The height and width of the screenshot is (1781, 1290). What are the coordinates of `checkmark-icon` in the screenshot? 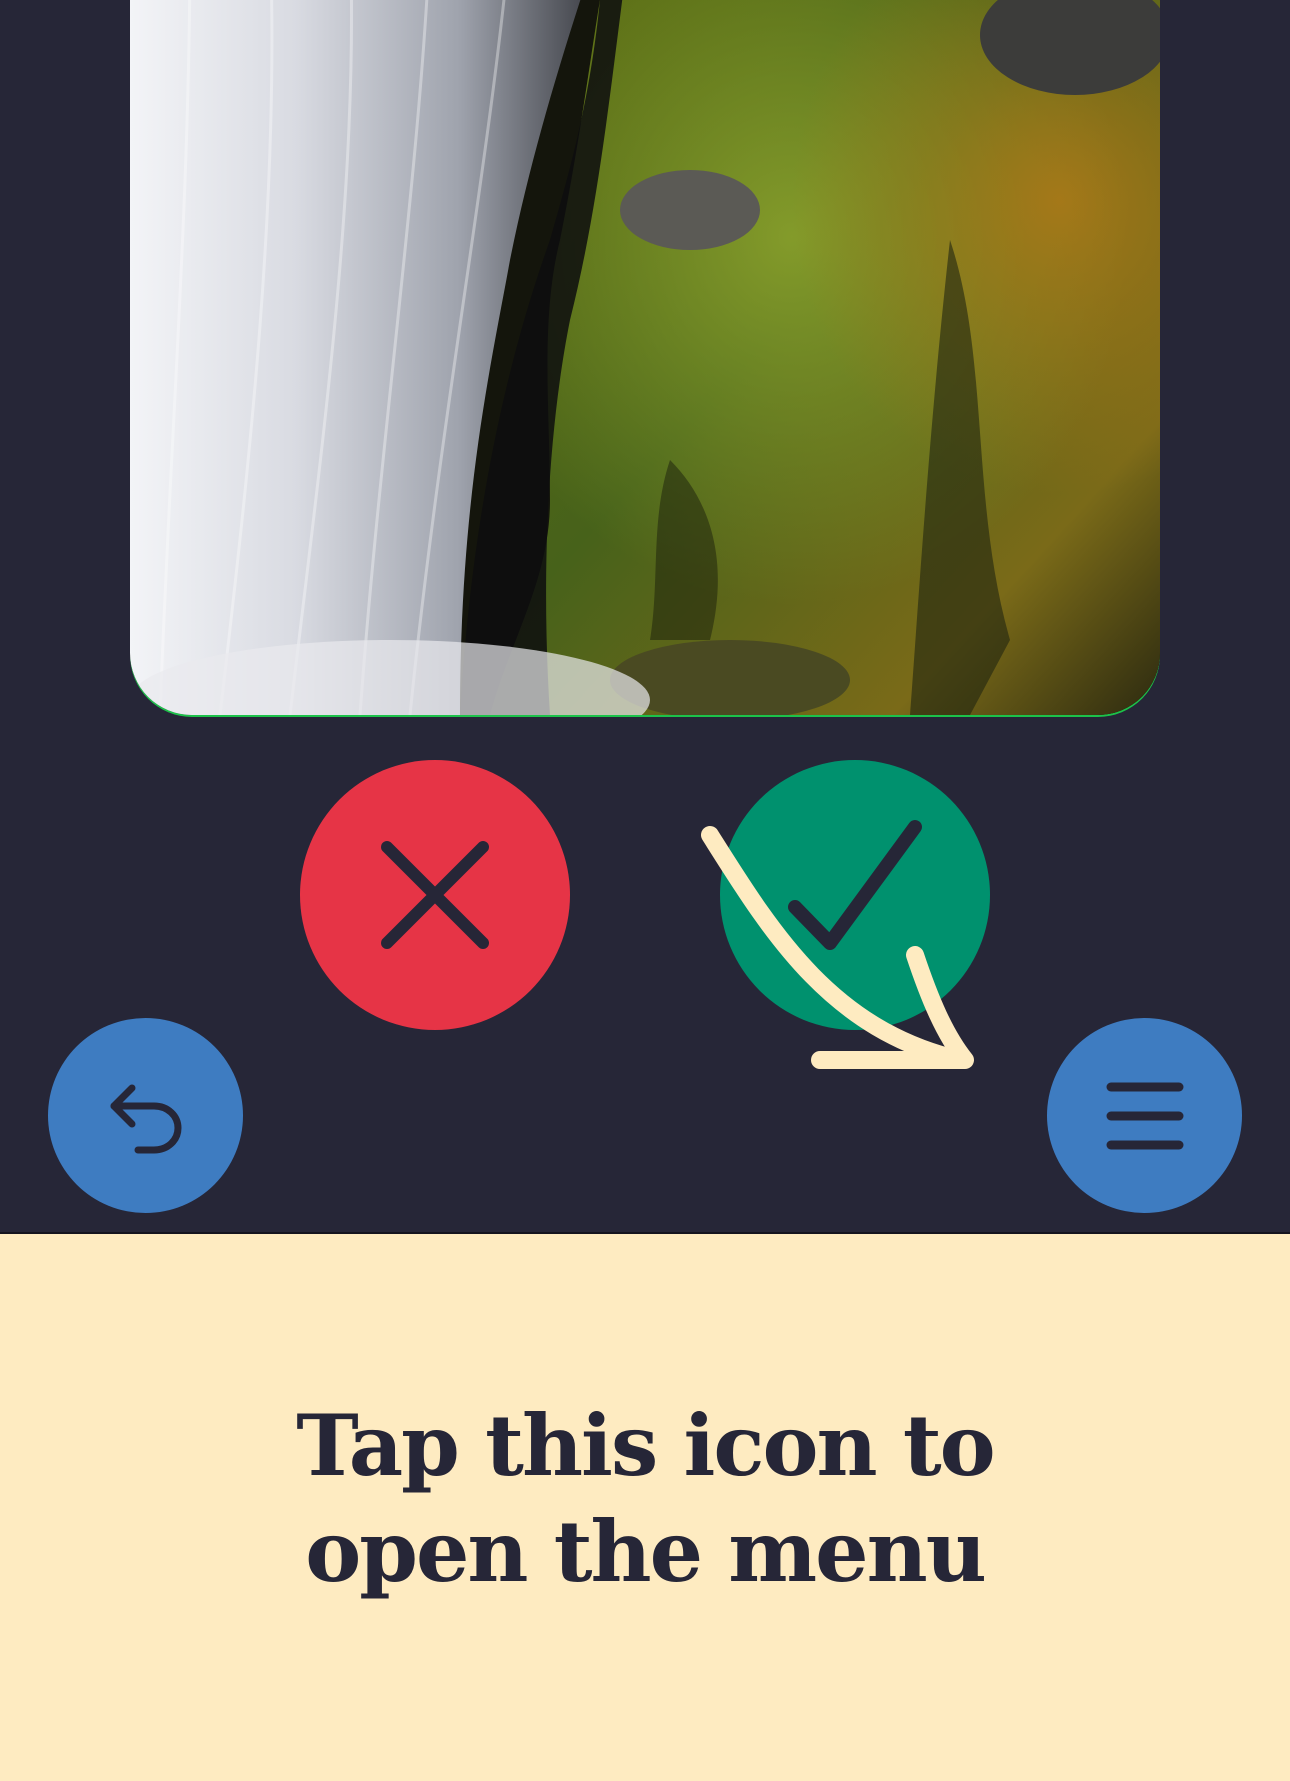 It's located at (855, 885).